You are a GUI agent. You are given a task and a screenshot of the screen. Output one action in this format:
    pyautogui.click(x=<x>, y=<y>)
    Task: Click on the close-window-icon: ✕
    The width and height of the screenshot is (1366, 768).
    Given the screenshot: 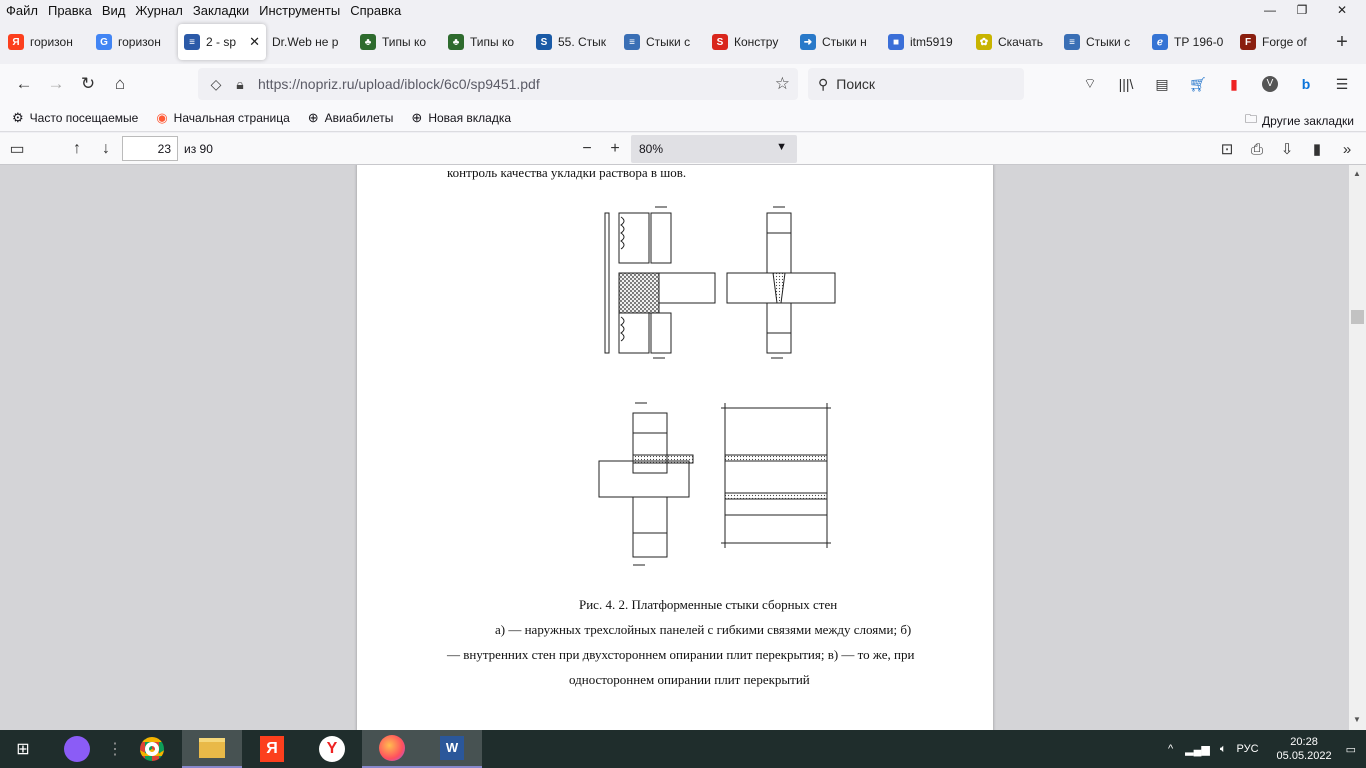 What is the action you would take?
    pyautogui.click(x=1342, y=10)
    